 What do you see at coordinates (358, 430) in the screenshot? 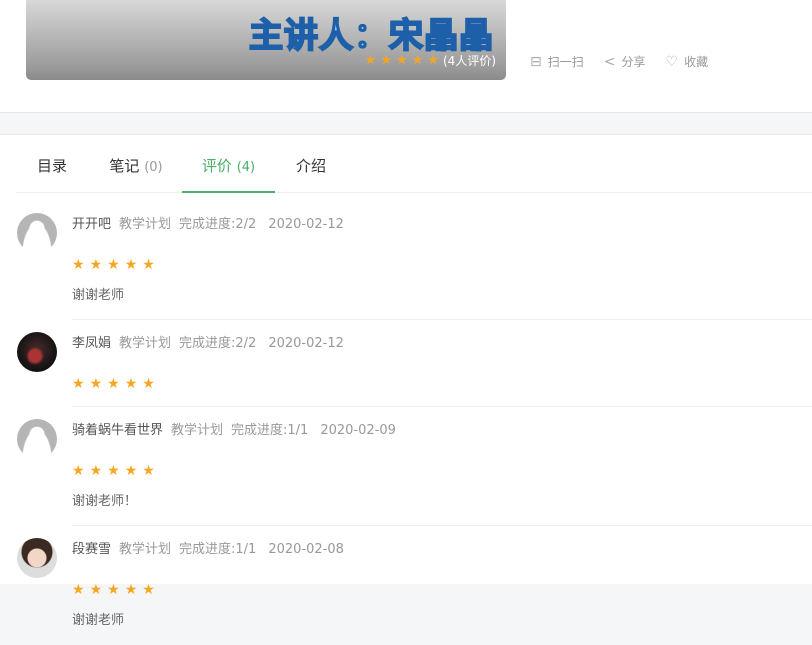
I see `review-date: 2020-02-09` at bounding box center [358, 430].